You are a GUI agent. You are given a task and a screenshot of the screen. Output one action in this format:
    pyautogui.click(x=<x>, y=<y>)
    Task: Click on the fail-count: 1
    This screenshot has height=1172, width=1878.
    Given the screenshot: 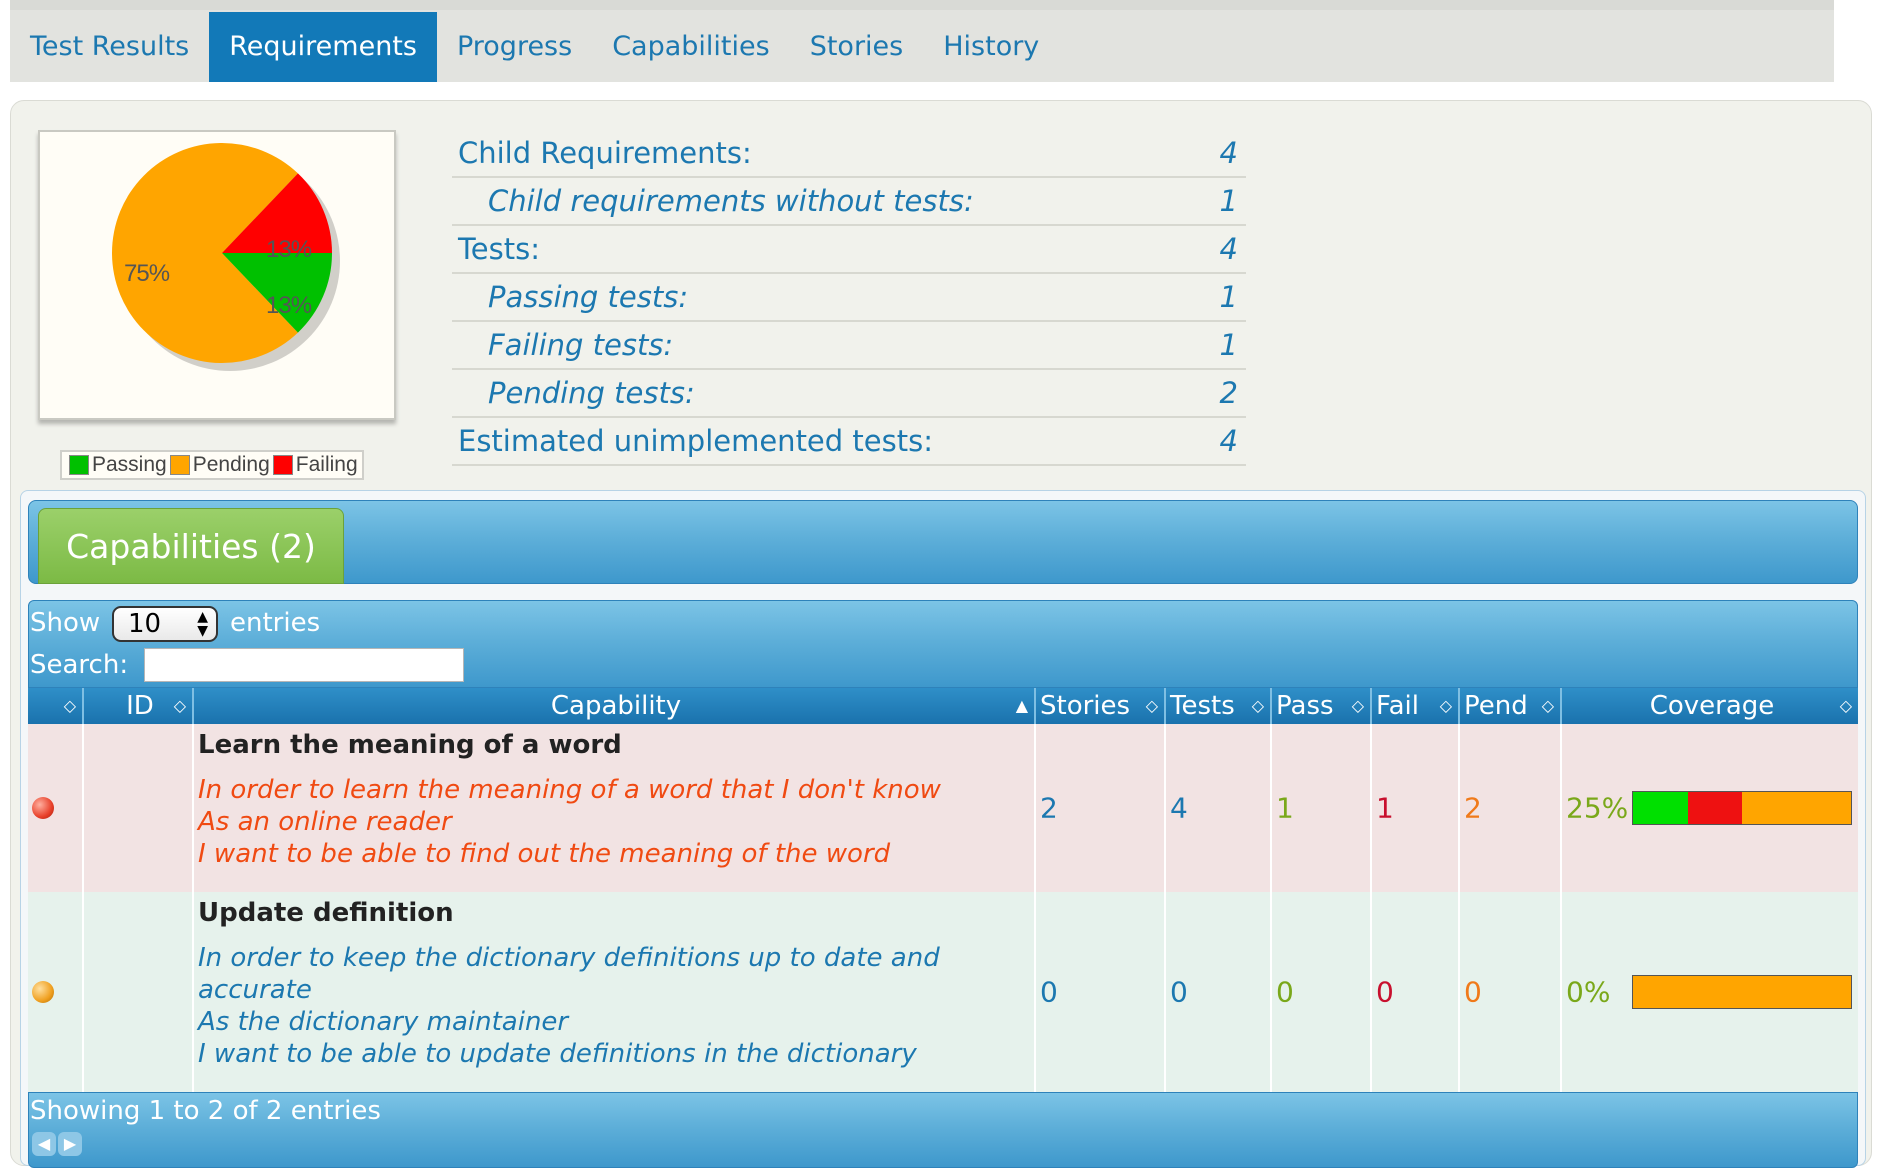 What is the action you would take?
    pyautogui.click(x=1385, y=808)
    